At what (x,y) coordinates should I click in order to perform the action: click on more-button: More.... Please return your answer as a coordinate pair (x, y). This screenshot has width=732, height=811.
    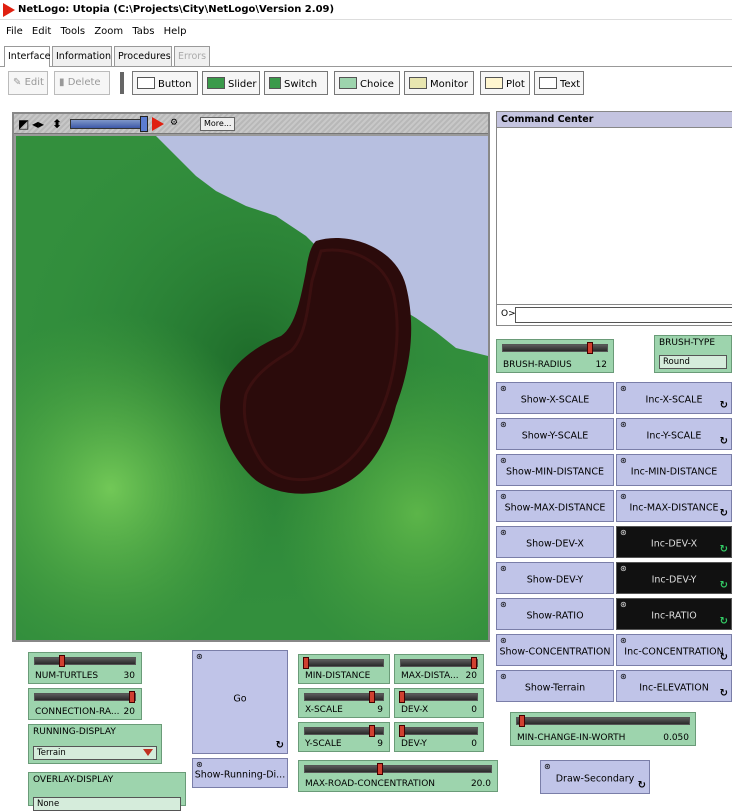
    Looking at the image, I should click on (218, 124).